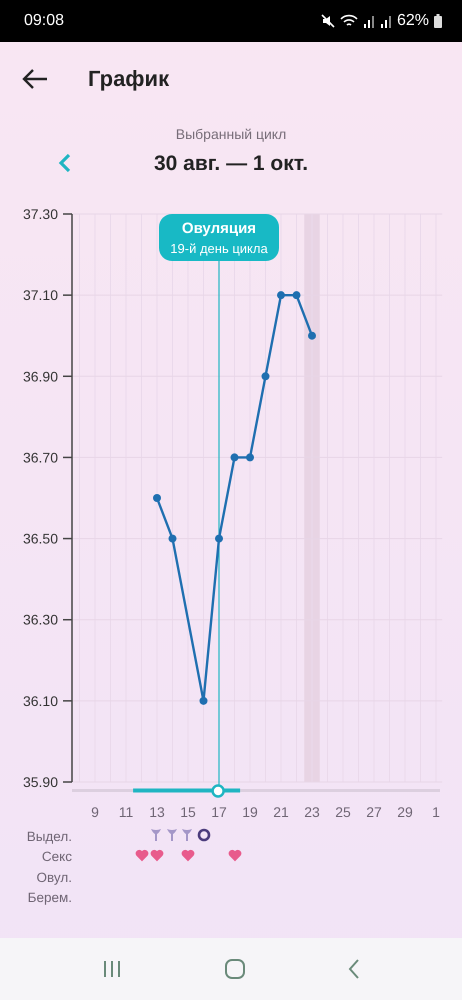 The height and width of the screenshot is (1000, 462). I want to click on battery-percent: 62%, so click(412, 21).